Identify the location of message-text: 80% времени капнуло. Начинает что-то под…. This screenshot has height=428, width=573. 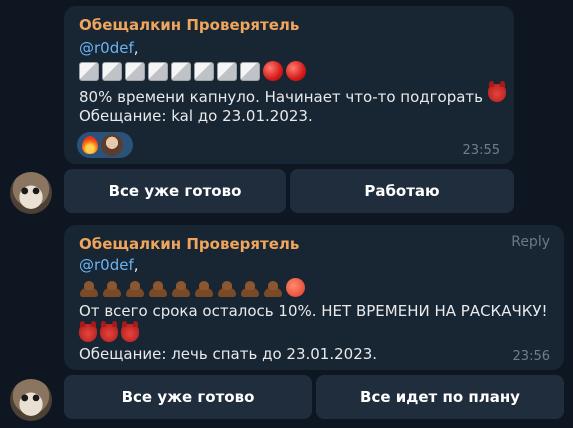
(292, 94).